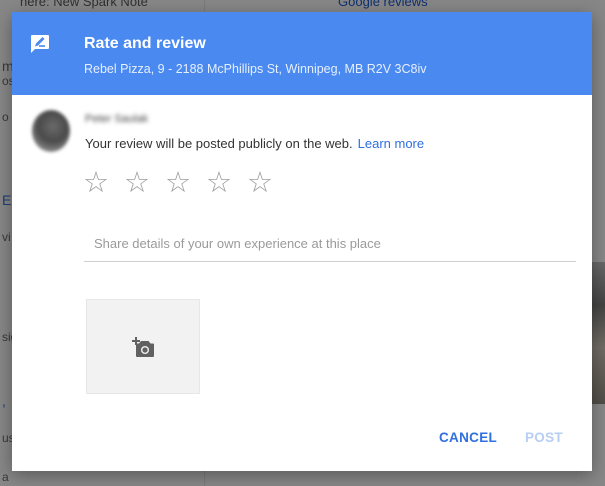 The height and width of the screenshot is (486, 605). I want to click on cancel-button: CANCEL, so click(468, 437).